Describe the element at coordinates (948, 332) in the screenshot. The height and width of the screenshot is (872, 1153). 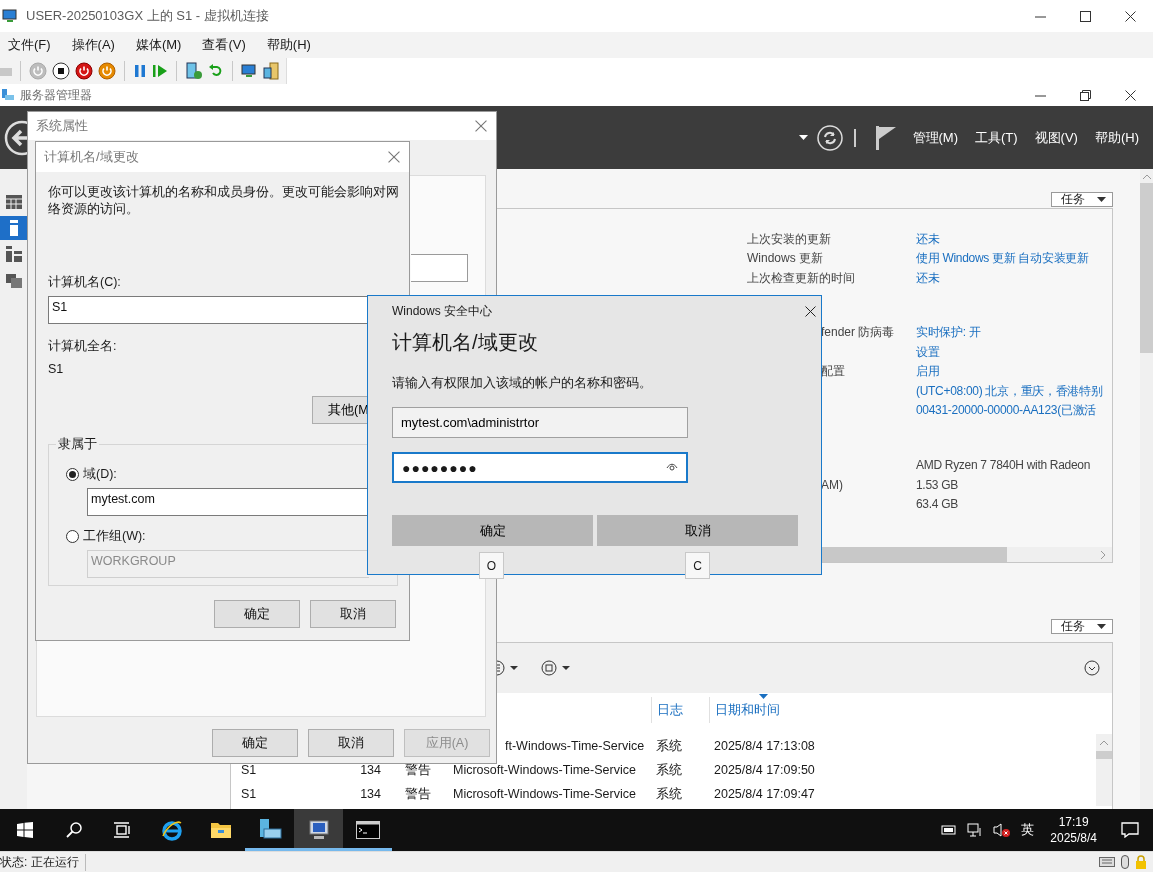
I see `property-link: 实时保护: 开` at that location.